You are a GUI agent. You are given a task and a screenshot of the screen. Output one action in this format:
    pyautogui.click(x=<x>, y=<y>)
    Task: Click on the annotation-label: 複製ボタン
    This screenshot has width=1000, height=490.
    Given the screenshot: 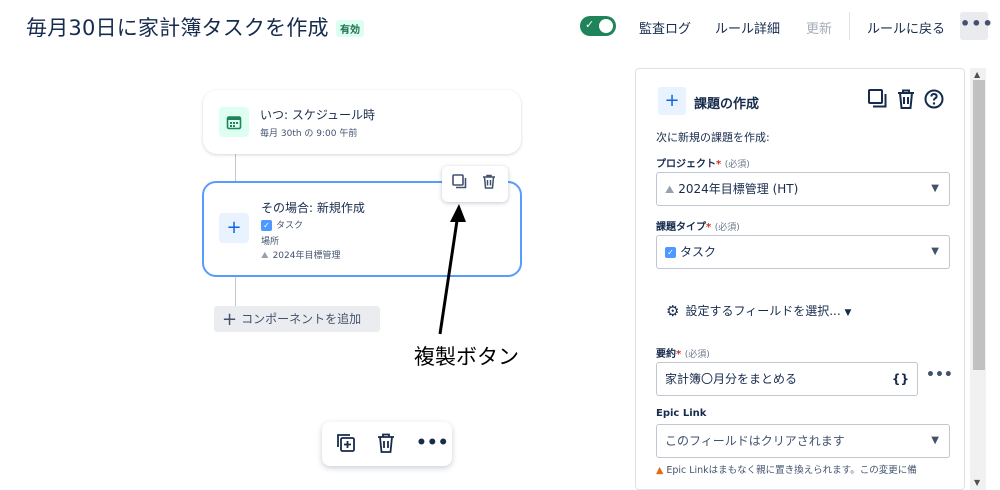 What is the action you would take?
    pyautogui.click(x=466, y=357)
    